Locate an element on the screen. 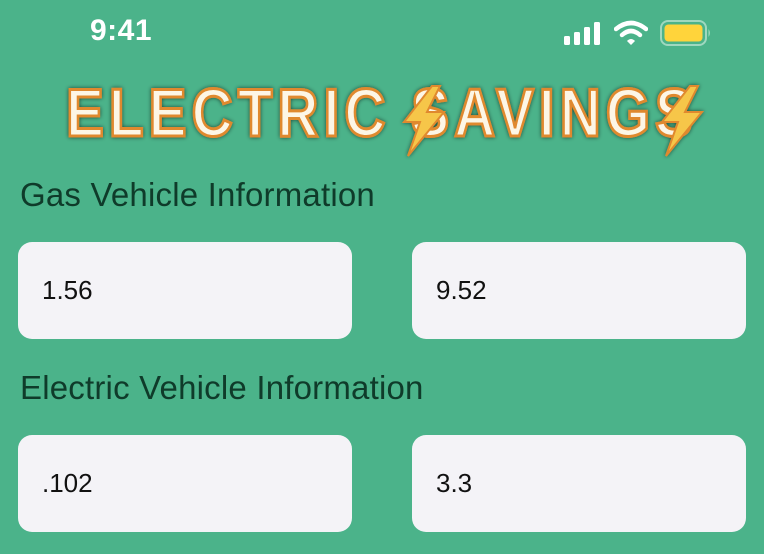  status-time: 9:41 is located at coordinates (121, 30).